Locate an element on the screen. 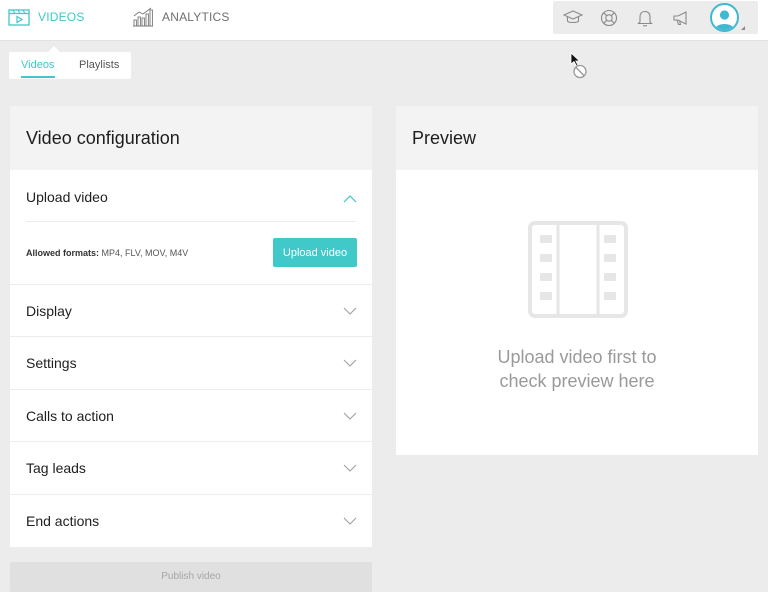 The height and width of the screenshot is (592, 768). preview-message-line2: check preview here is located at coordinates (577, 381).